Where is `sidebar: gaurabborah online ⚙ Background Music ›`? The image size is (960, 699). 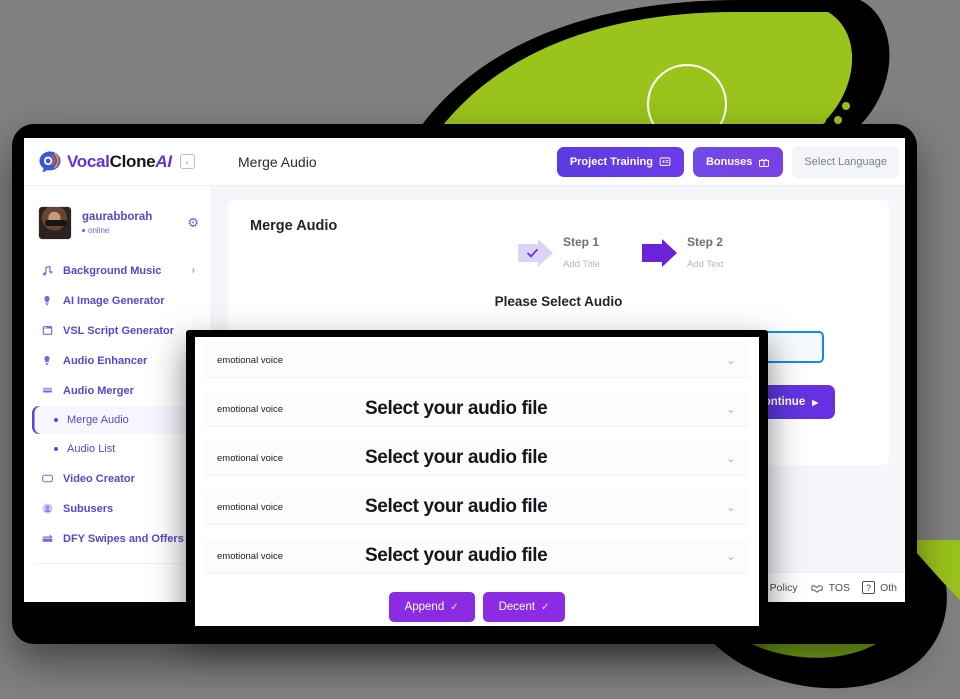
sidebar: gaurabborah online ⚙ Background Music › is located at coordinates (118, 394).